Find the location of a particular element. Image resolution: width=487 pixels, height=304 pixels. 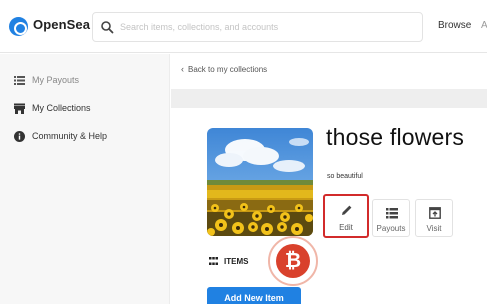

back-link-label: Back to my collections is located at coordinates (228, 69).